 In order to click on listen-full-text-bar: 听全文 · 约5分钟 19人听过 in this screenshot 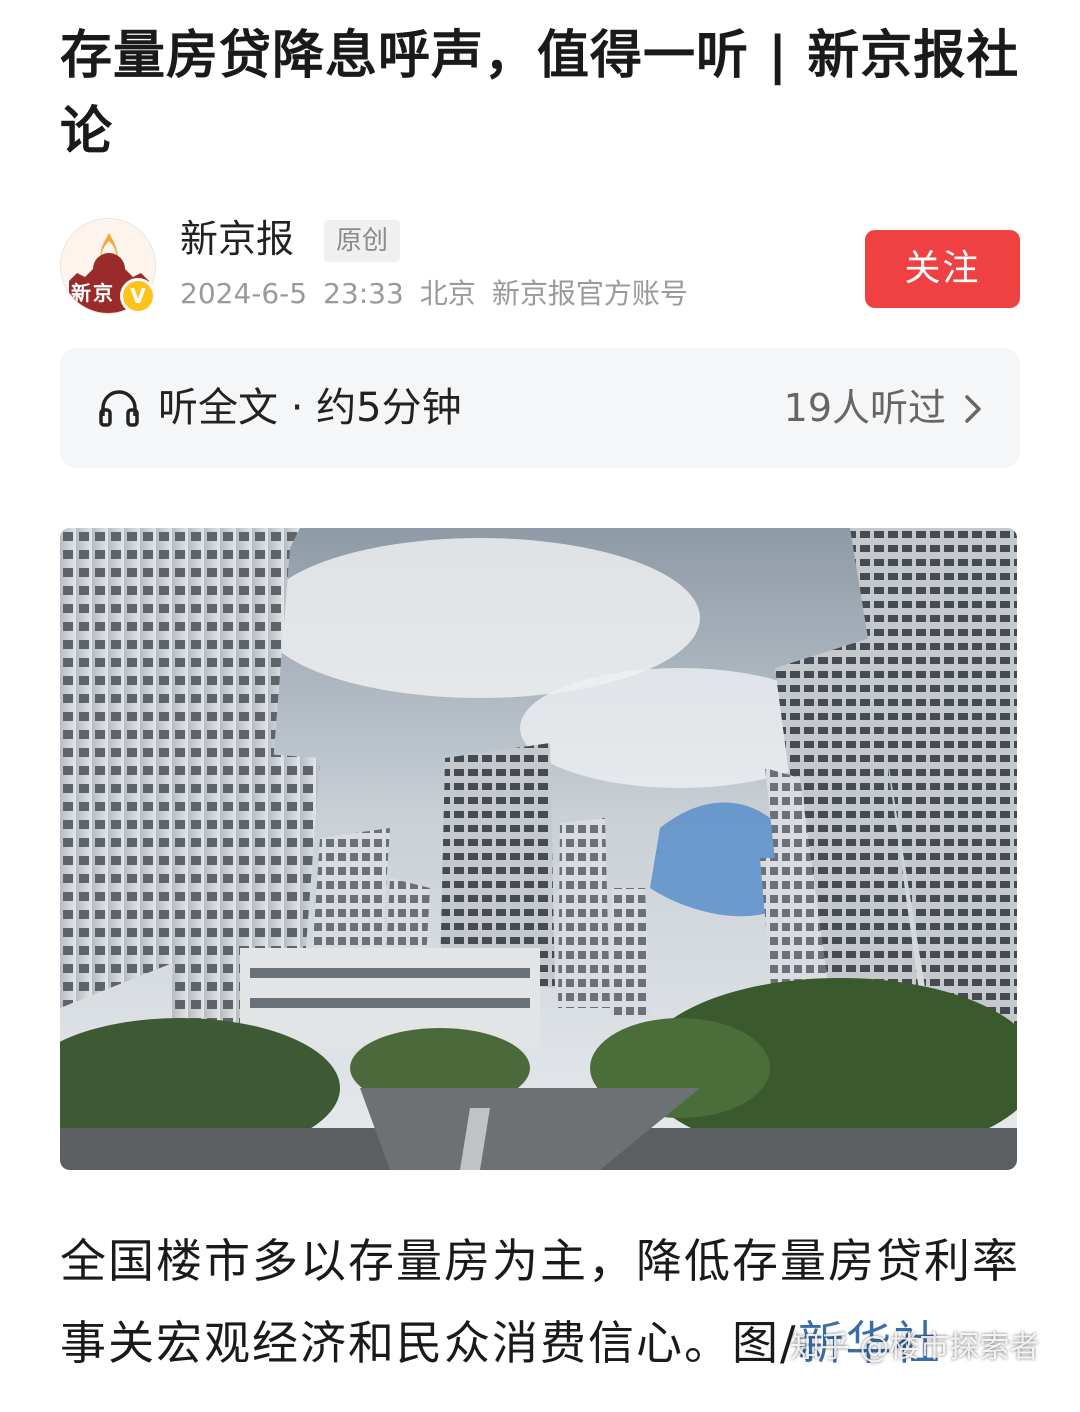, I will do `click(540, 408)`.